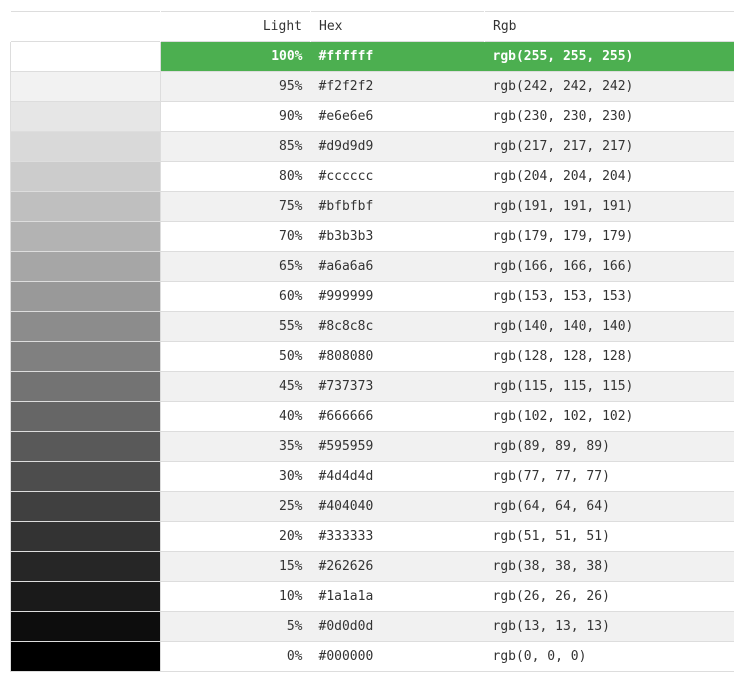 This screenshot has height=684, width=734. I want to click on rgb-value: rgb(179, 179, 179), so click(563, 236).